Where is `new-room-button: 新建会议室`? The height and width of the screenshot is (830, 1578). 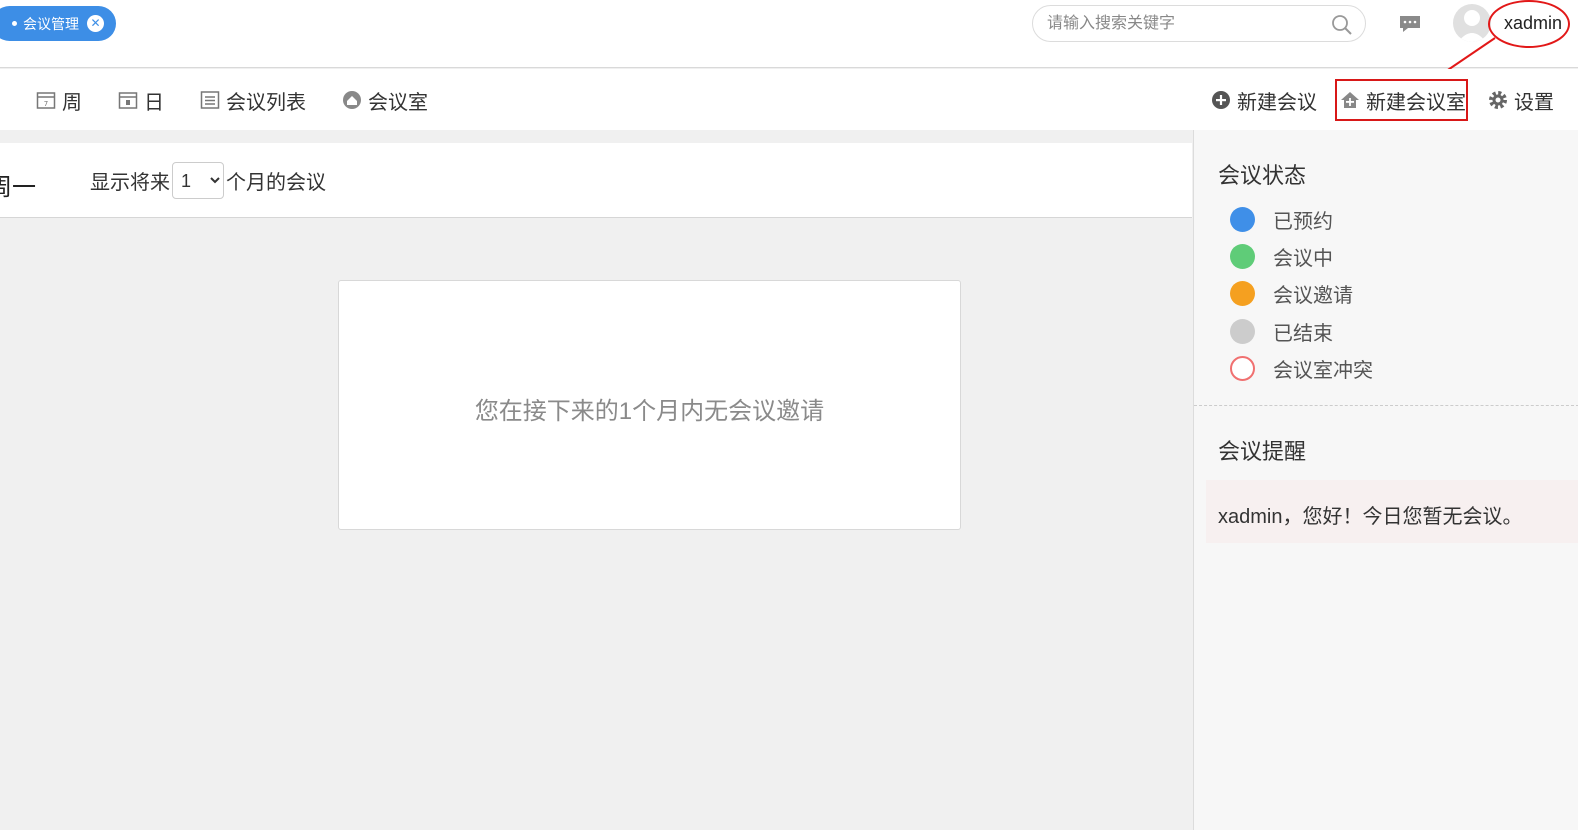
new-room-button: 新建会议室 is located at coordinates (1403, 100).